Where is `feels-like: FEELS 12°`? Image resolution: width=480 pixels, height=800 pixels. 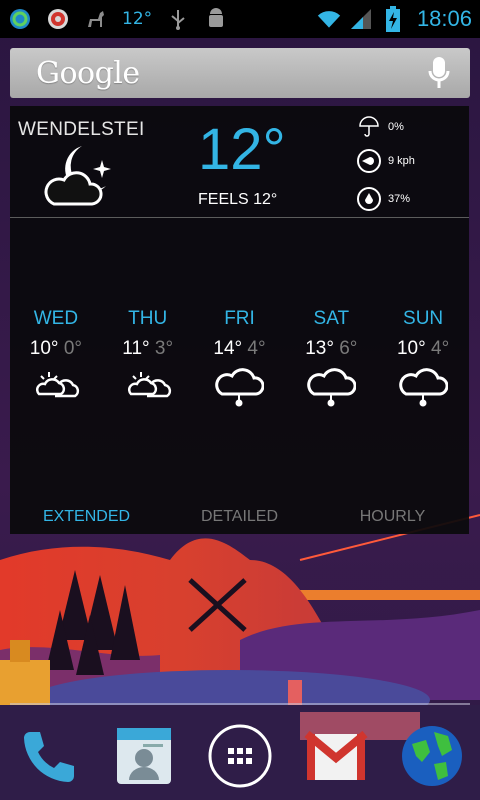
feels-like: FEELS 12° is located at coordinates (238, 199).